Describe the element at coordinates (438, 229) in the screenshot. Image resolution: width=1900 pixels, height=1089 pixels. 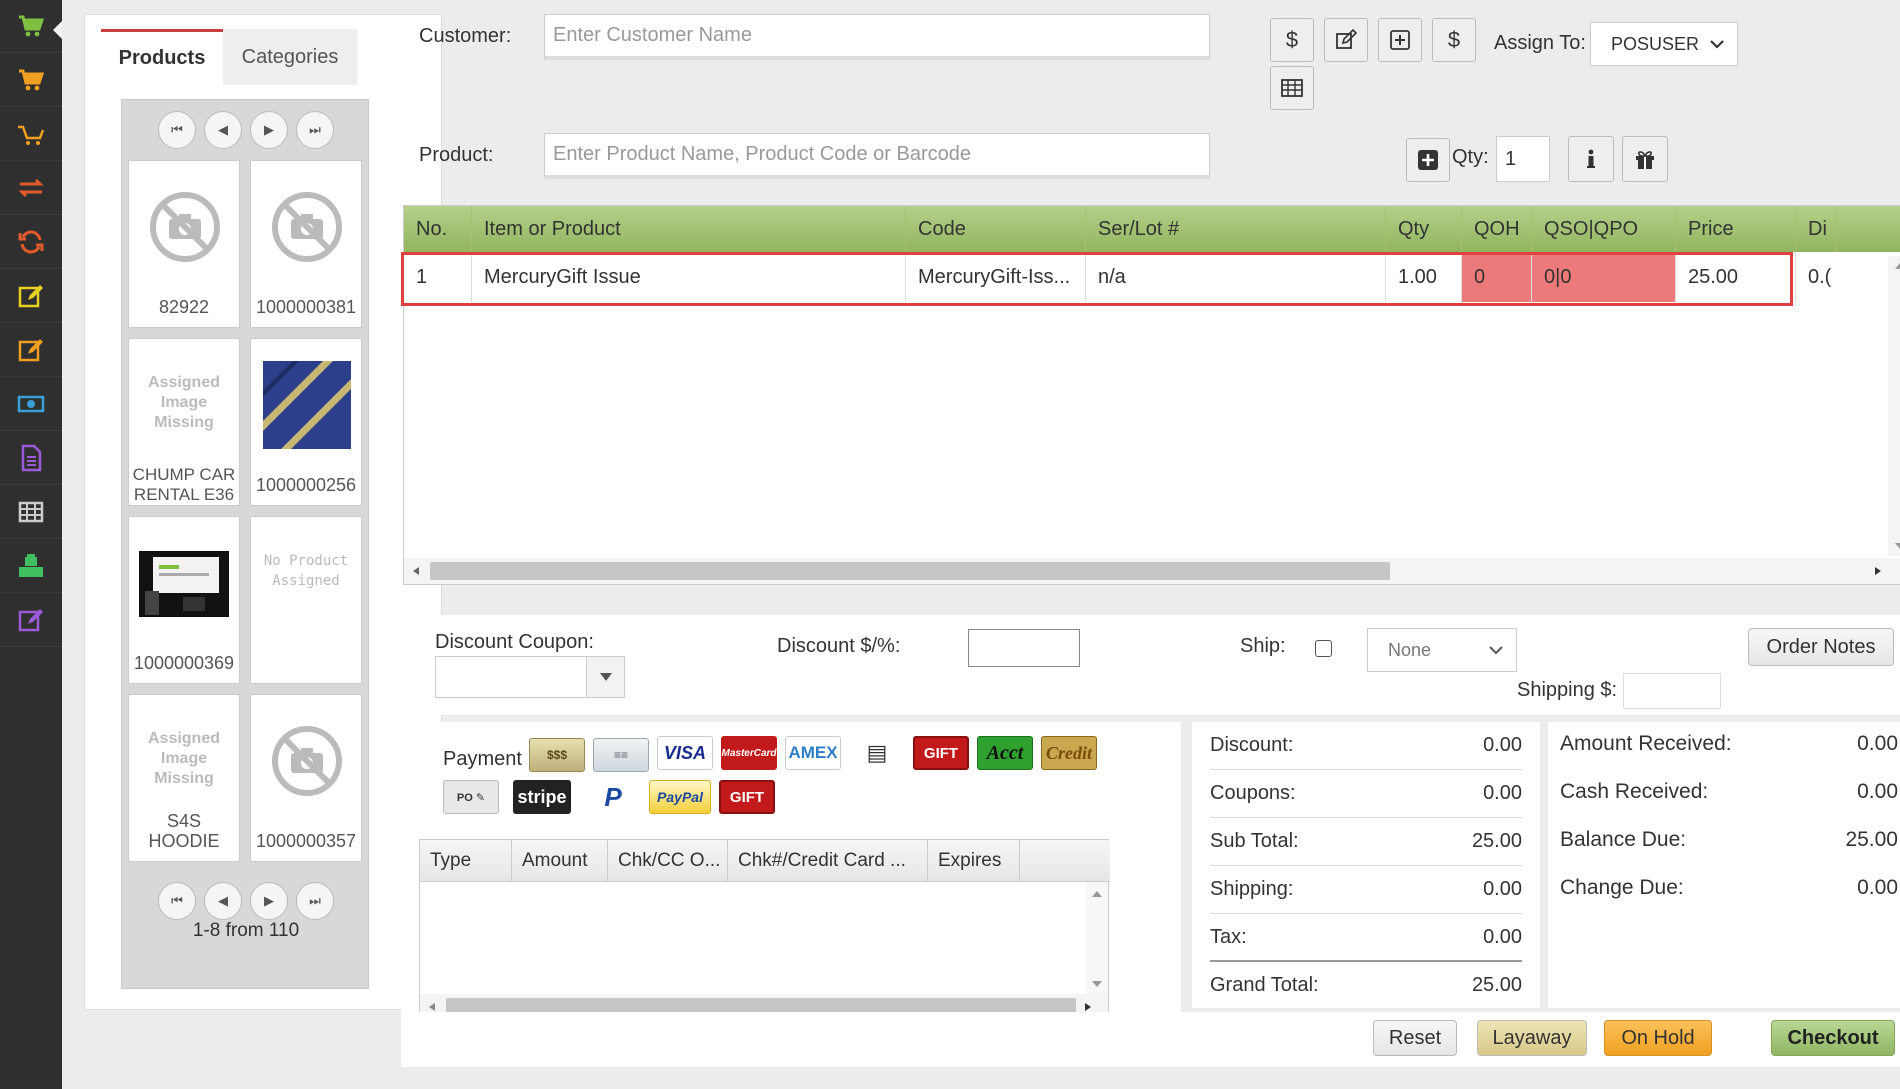
I see `col-no: No.` at that location.